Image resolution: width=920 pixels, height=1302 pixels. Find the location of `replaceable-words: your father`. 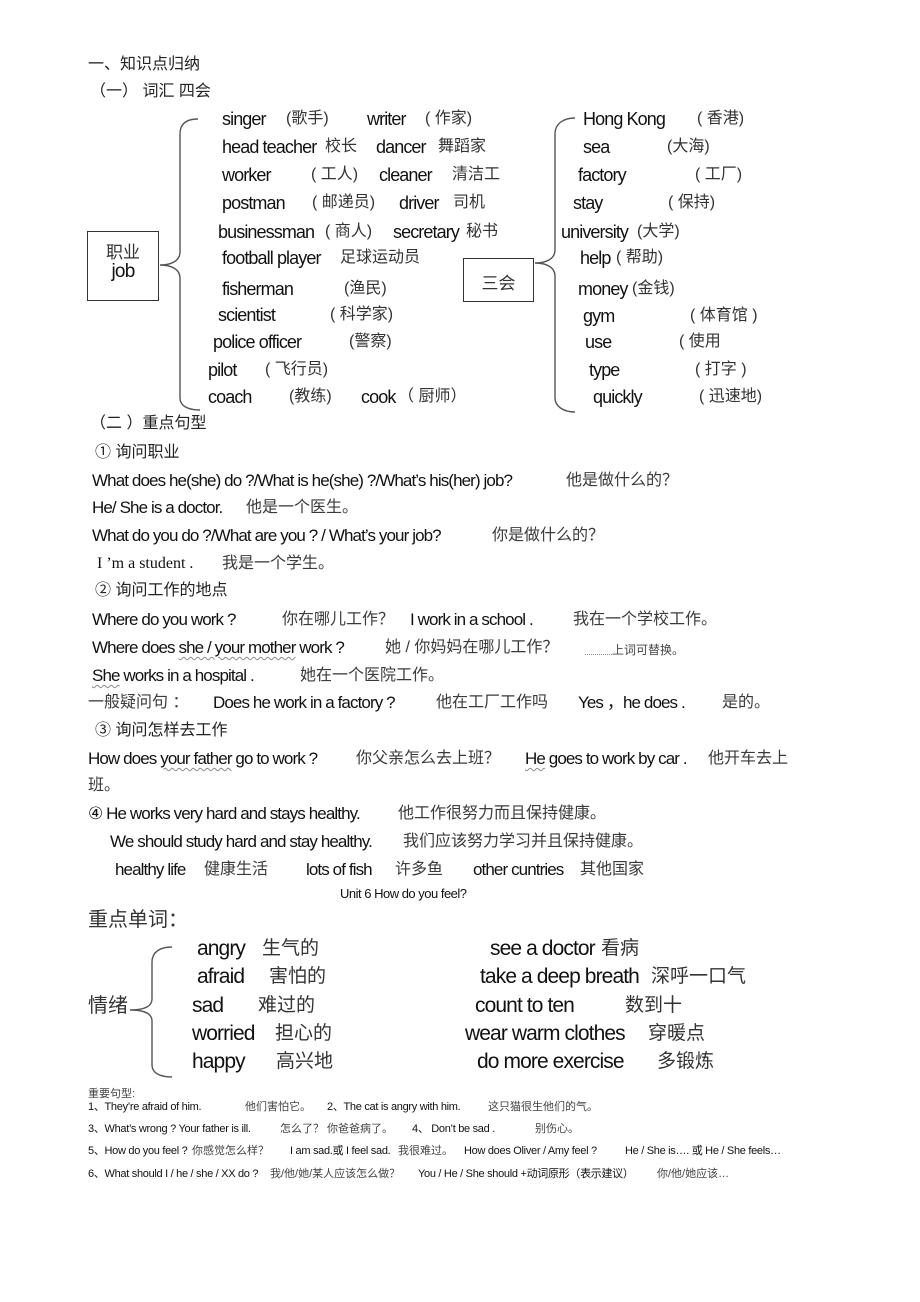

replaceable-words: your father is located at coordinates (196, 758).